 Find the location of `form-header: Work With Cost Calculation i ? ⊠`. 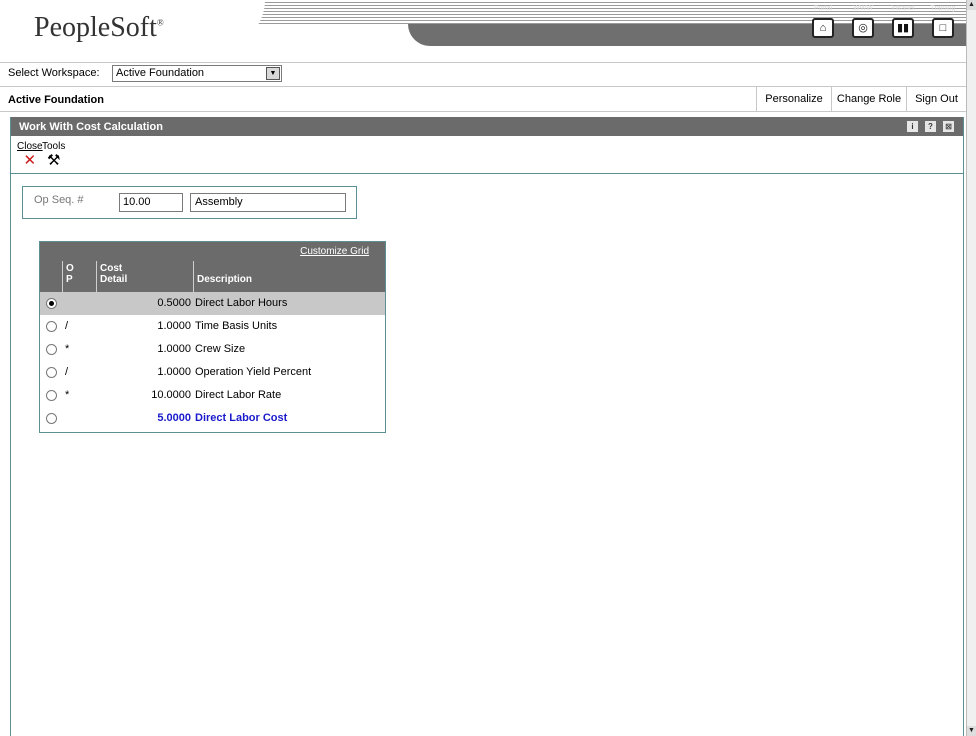

form-header: Work With Cost Calculation i ? ⊠ is located at coordinates (487, 126).